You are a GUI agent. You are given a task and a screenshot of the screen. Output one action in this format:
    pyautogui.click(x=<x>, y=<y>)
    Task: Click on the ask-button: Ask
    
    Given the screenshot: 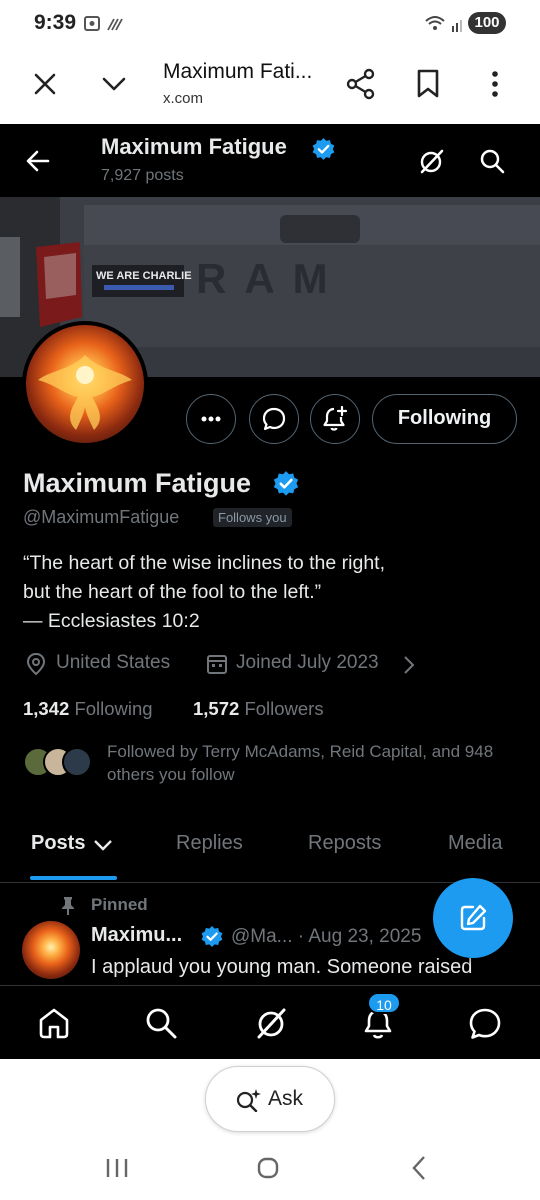 What is the action you would take?
    pyautogui.click(x=270, y=1099)
    